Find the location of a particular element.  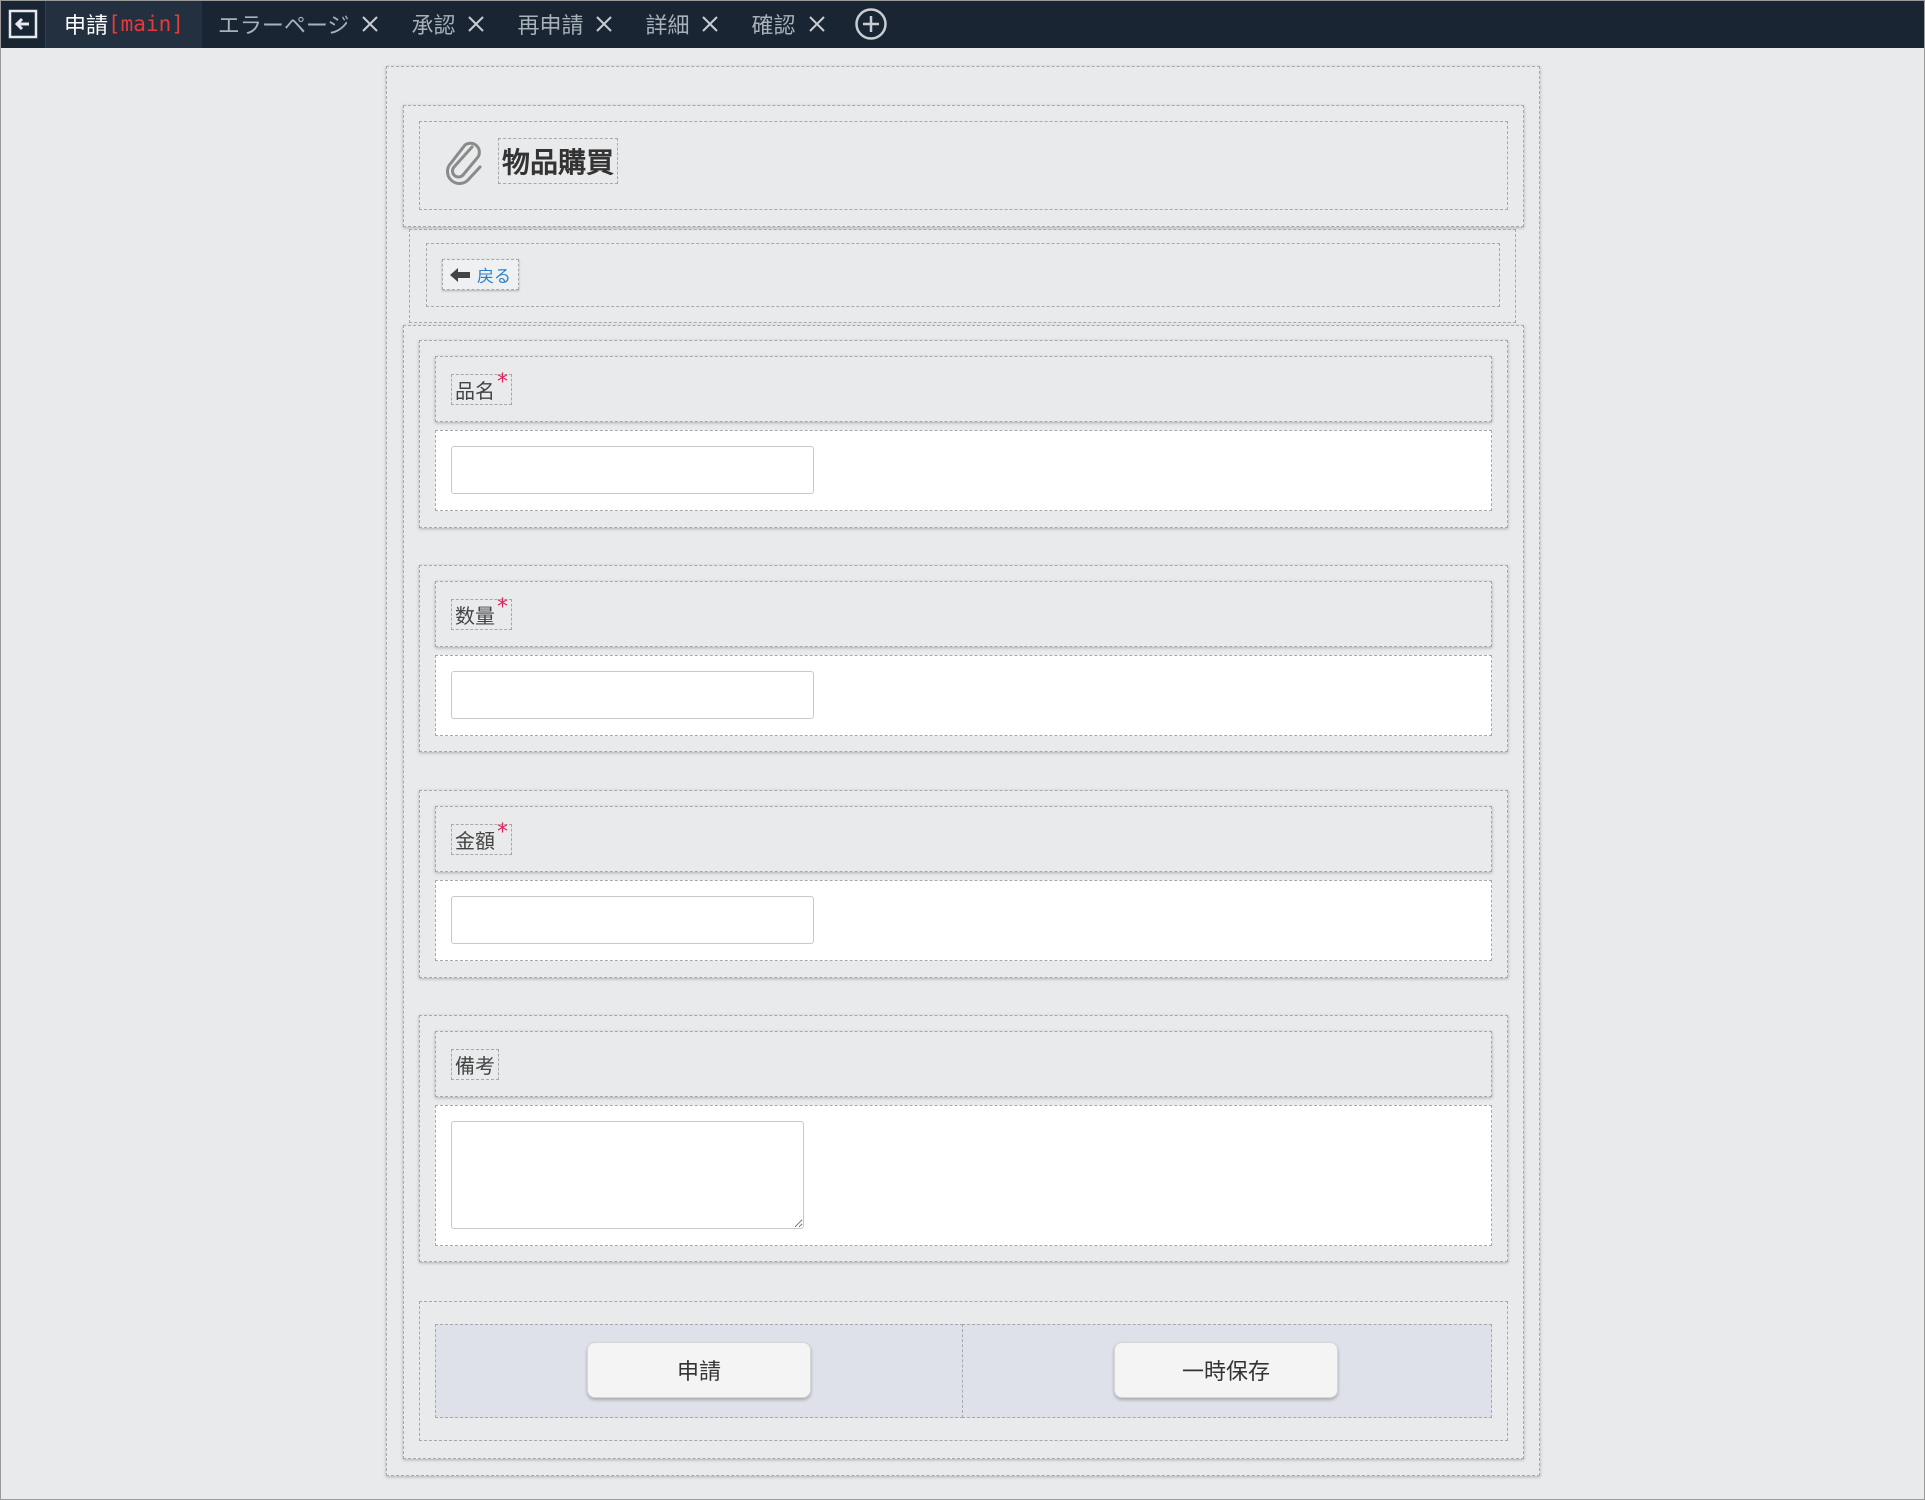

exit-button is located at coordinates (23, 24).